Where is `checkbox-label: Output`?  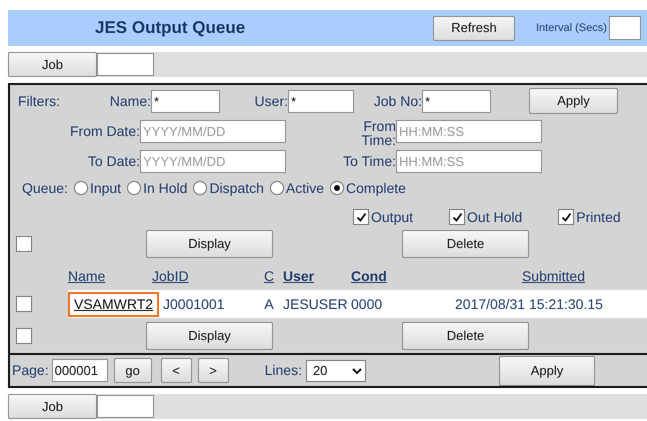 checkbox-label: Output is located at coordinates (392, 217).